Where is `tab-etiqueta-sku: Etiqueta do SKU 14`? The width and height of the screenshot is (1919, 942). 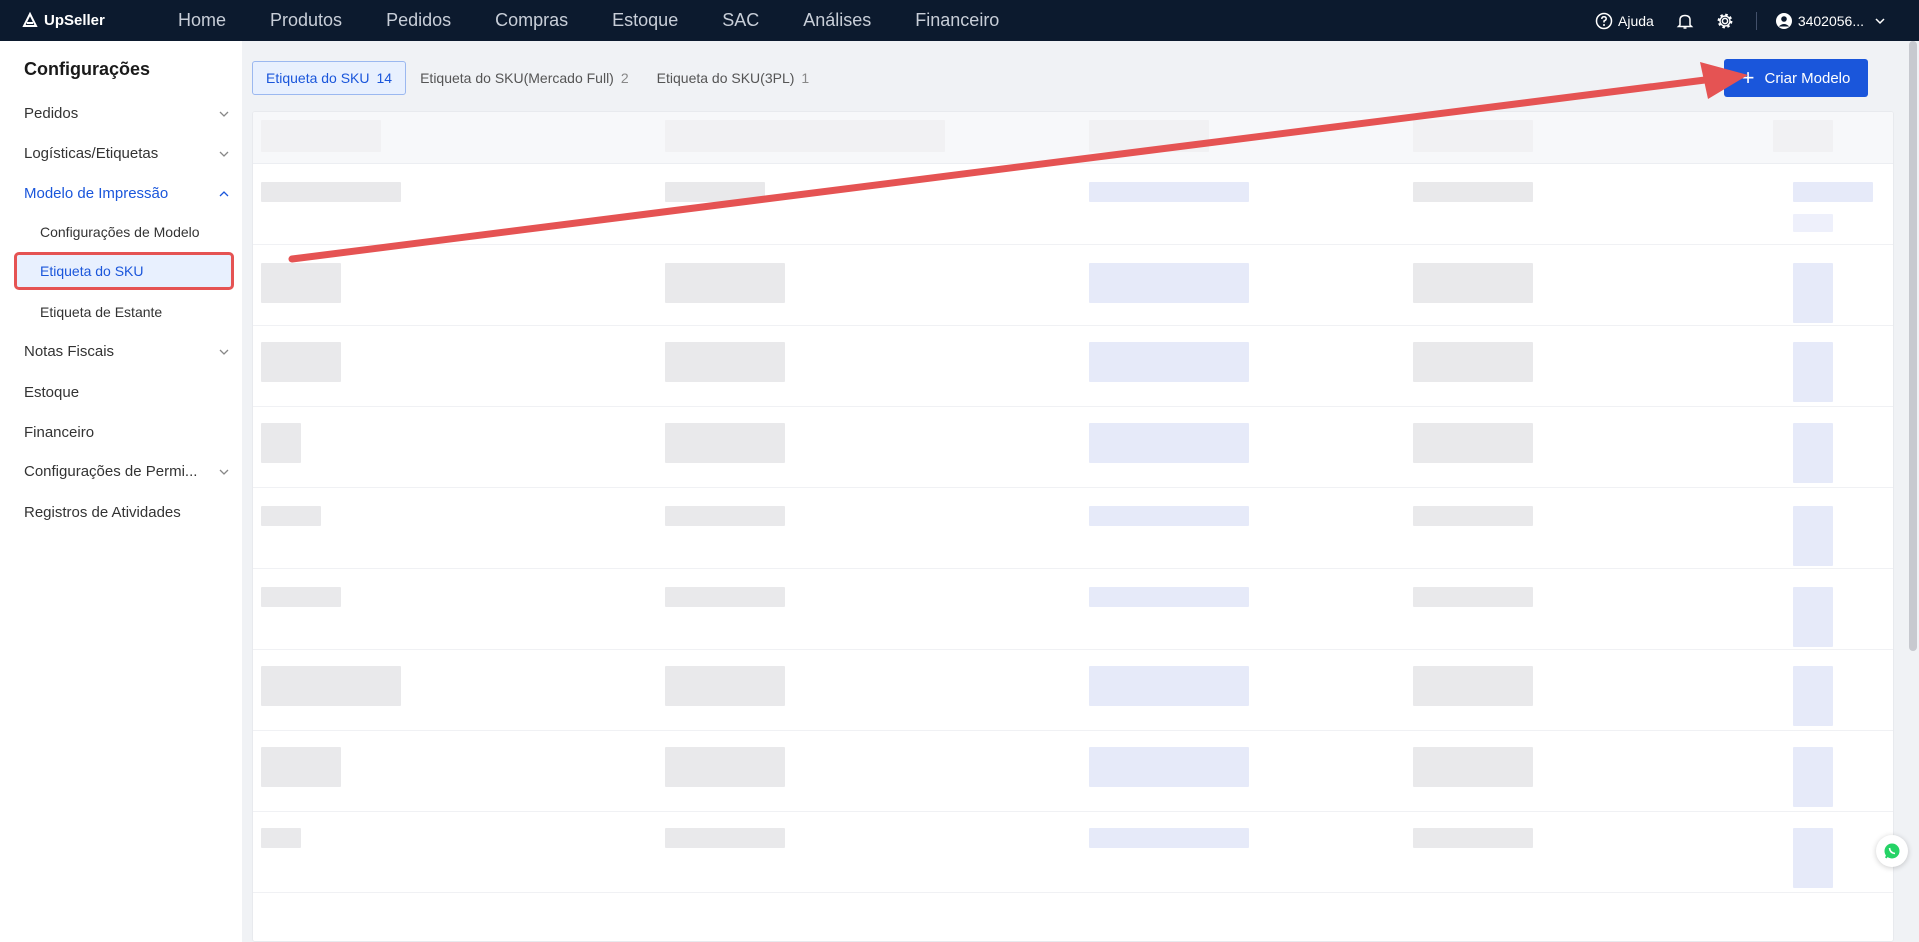
tab-etiqueta-sku: Etiqueta do SKU 14 is located at coordinates (329, 78).